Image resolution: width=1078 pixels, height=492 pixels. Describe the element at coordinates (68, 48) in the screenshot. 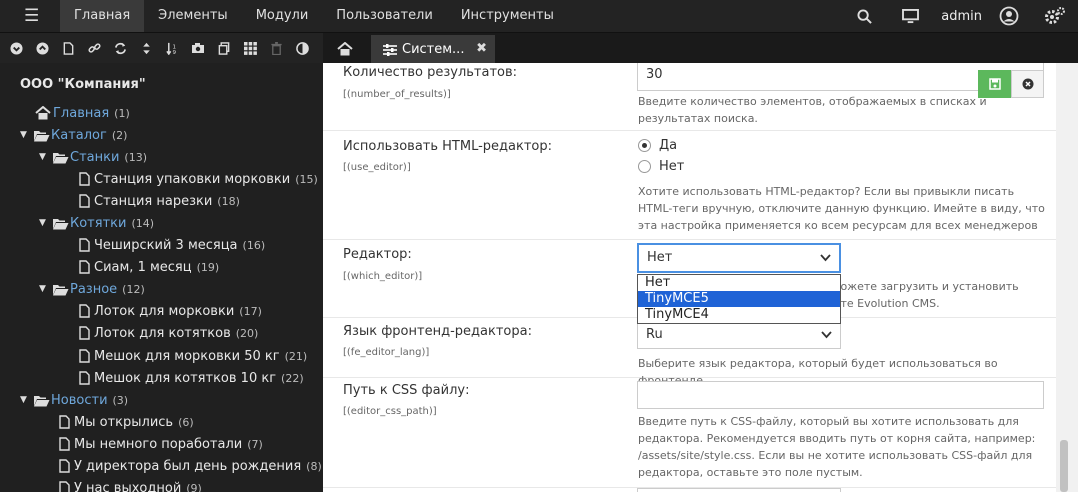

I see `new-document-icon` at that location.